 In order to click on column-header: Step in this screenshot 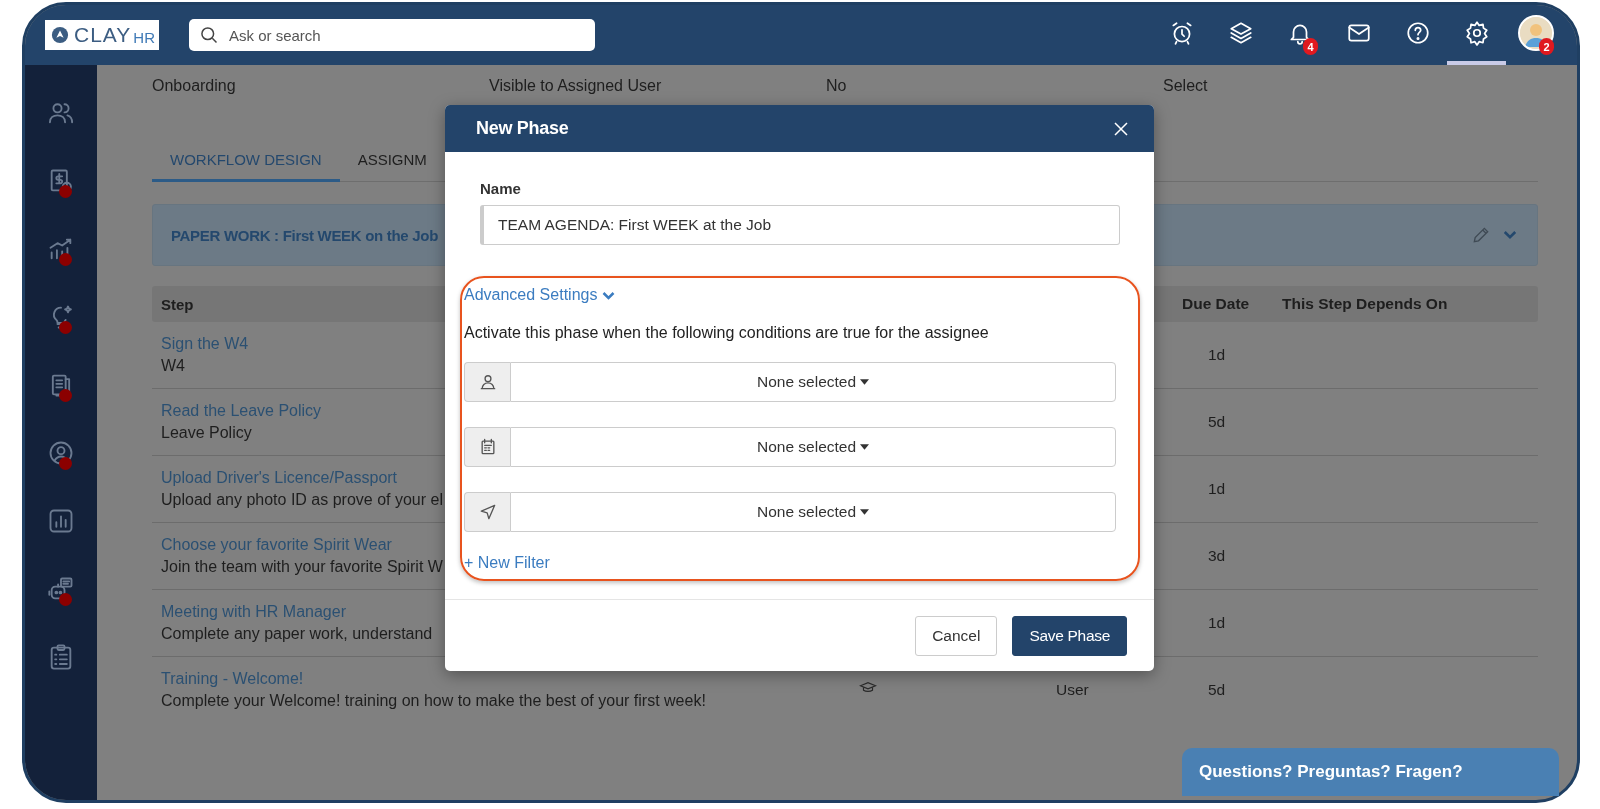, I will do `click(177, 304)`.